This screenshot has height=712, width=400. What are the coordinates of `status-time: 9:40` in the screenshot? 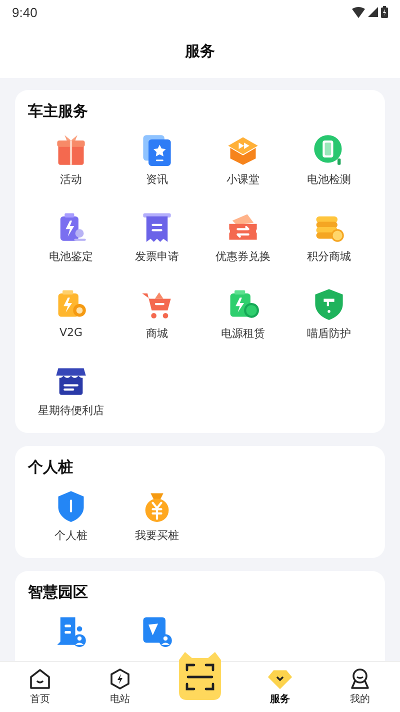 It's located at (25, 12).